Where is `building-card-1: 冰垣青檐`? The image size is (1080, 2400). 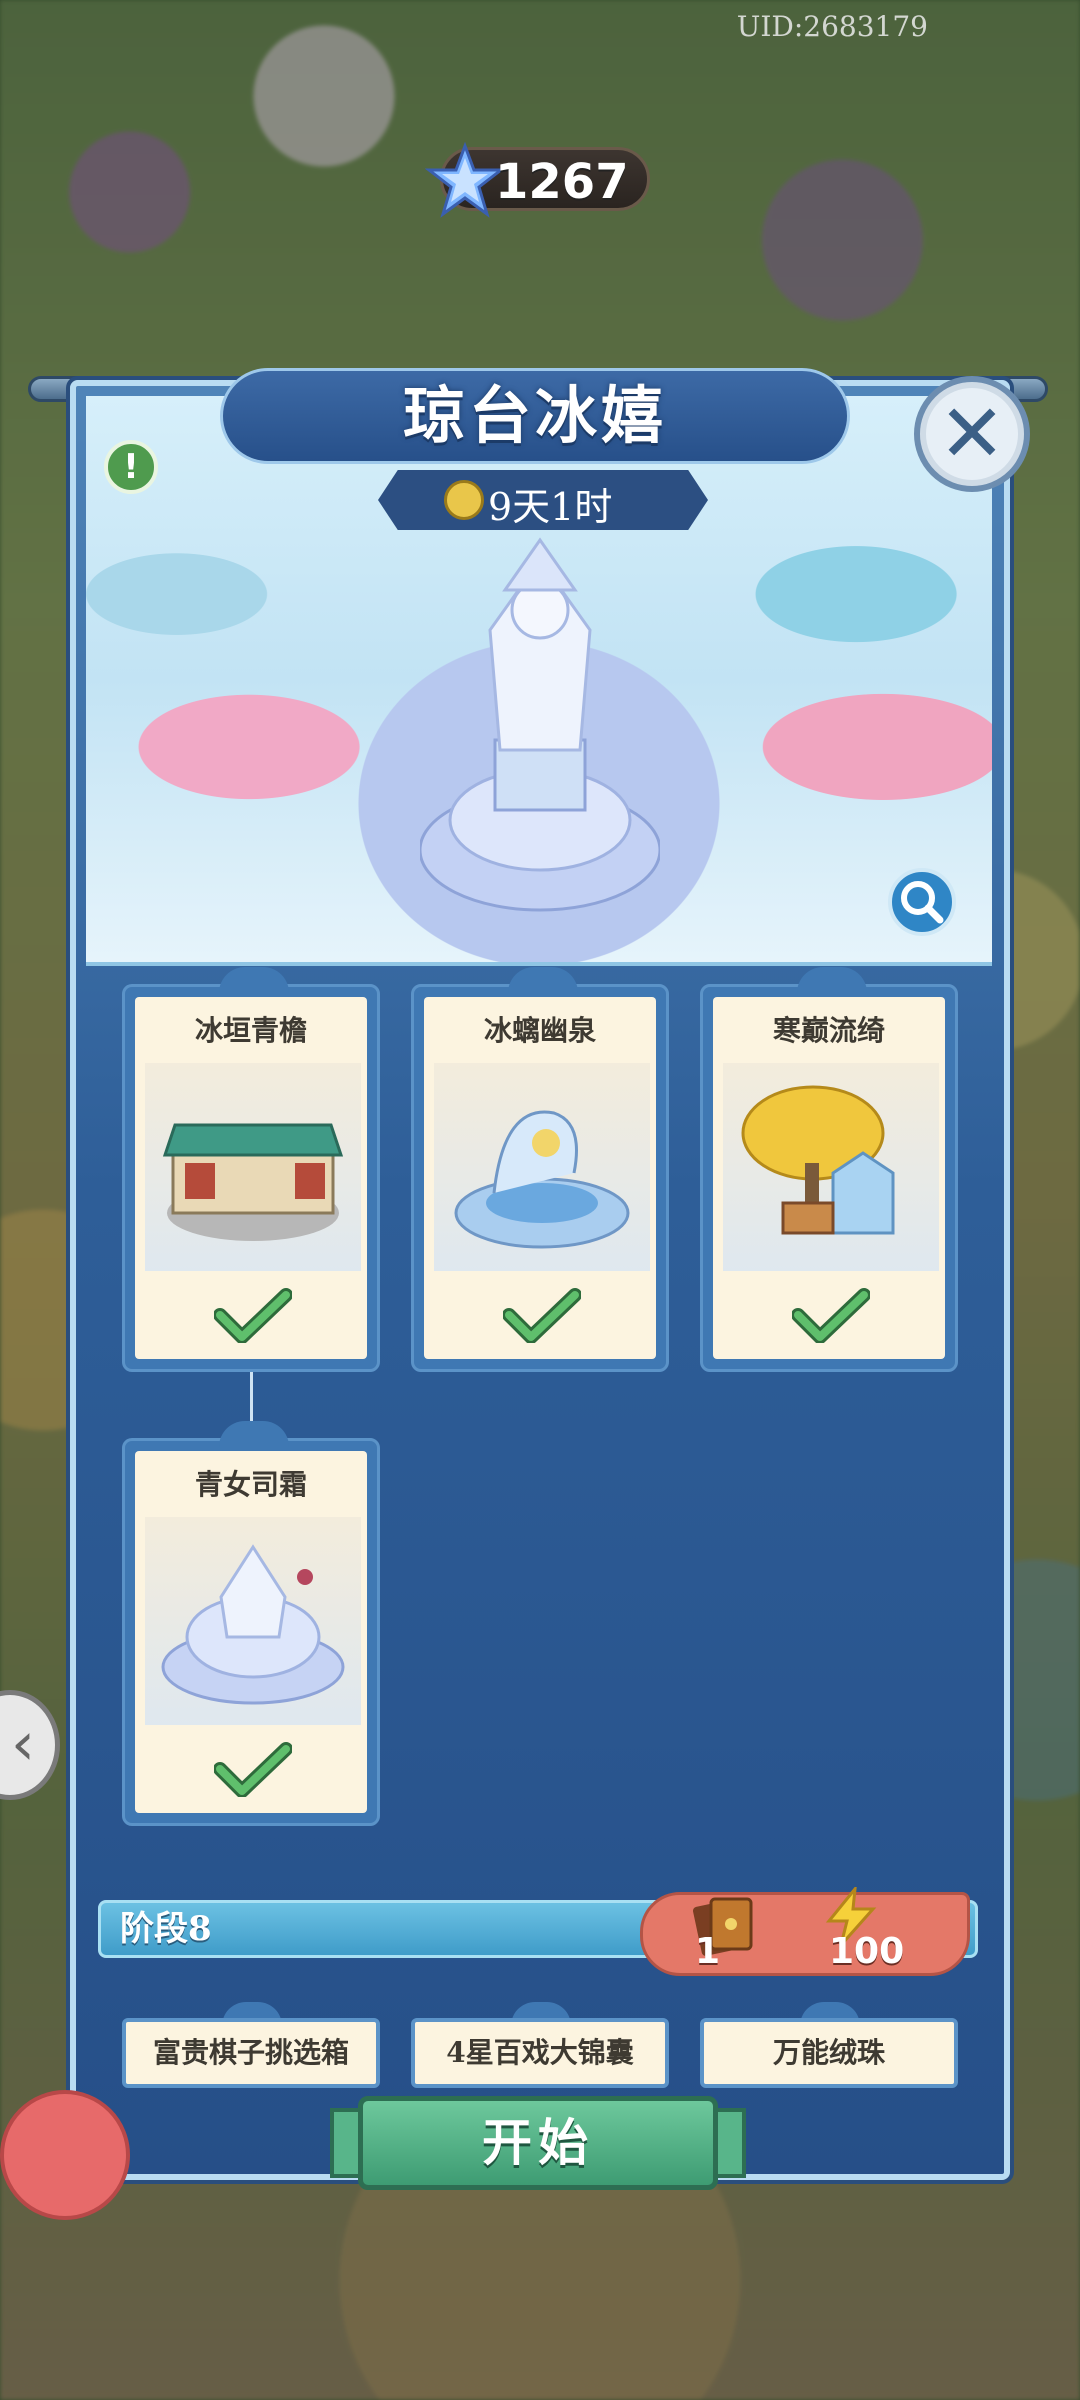 building-card-1: 冰垣青檐 is located at coordinates (251, 1169).